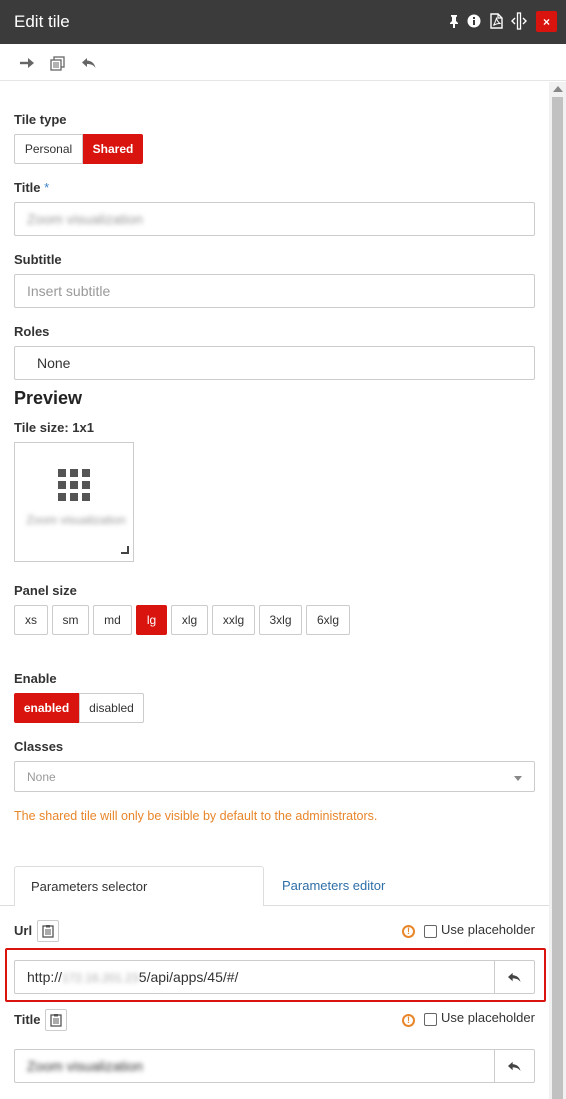 Image resolution: width=566 pixels, height=1099 pixels. What do you see at coordinates (27, 187) in the screenshot?
I see `title-label-text: Title` at bounding box center [27, 187].